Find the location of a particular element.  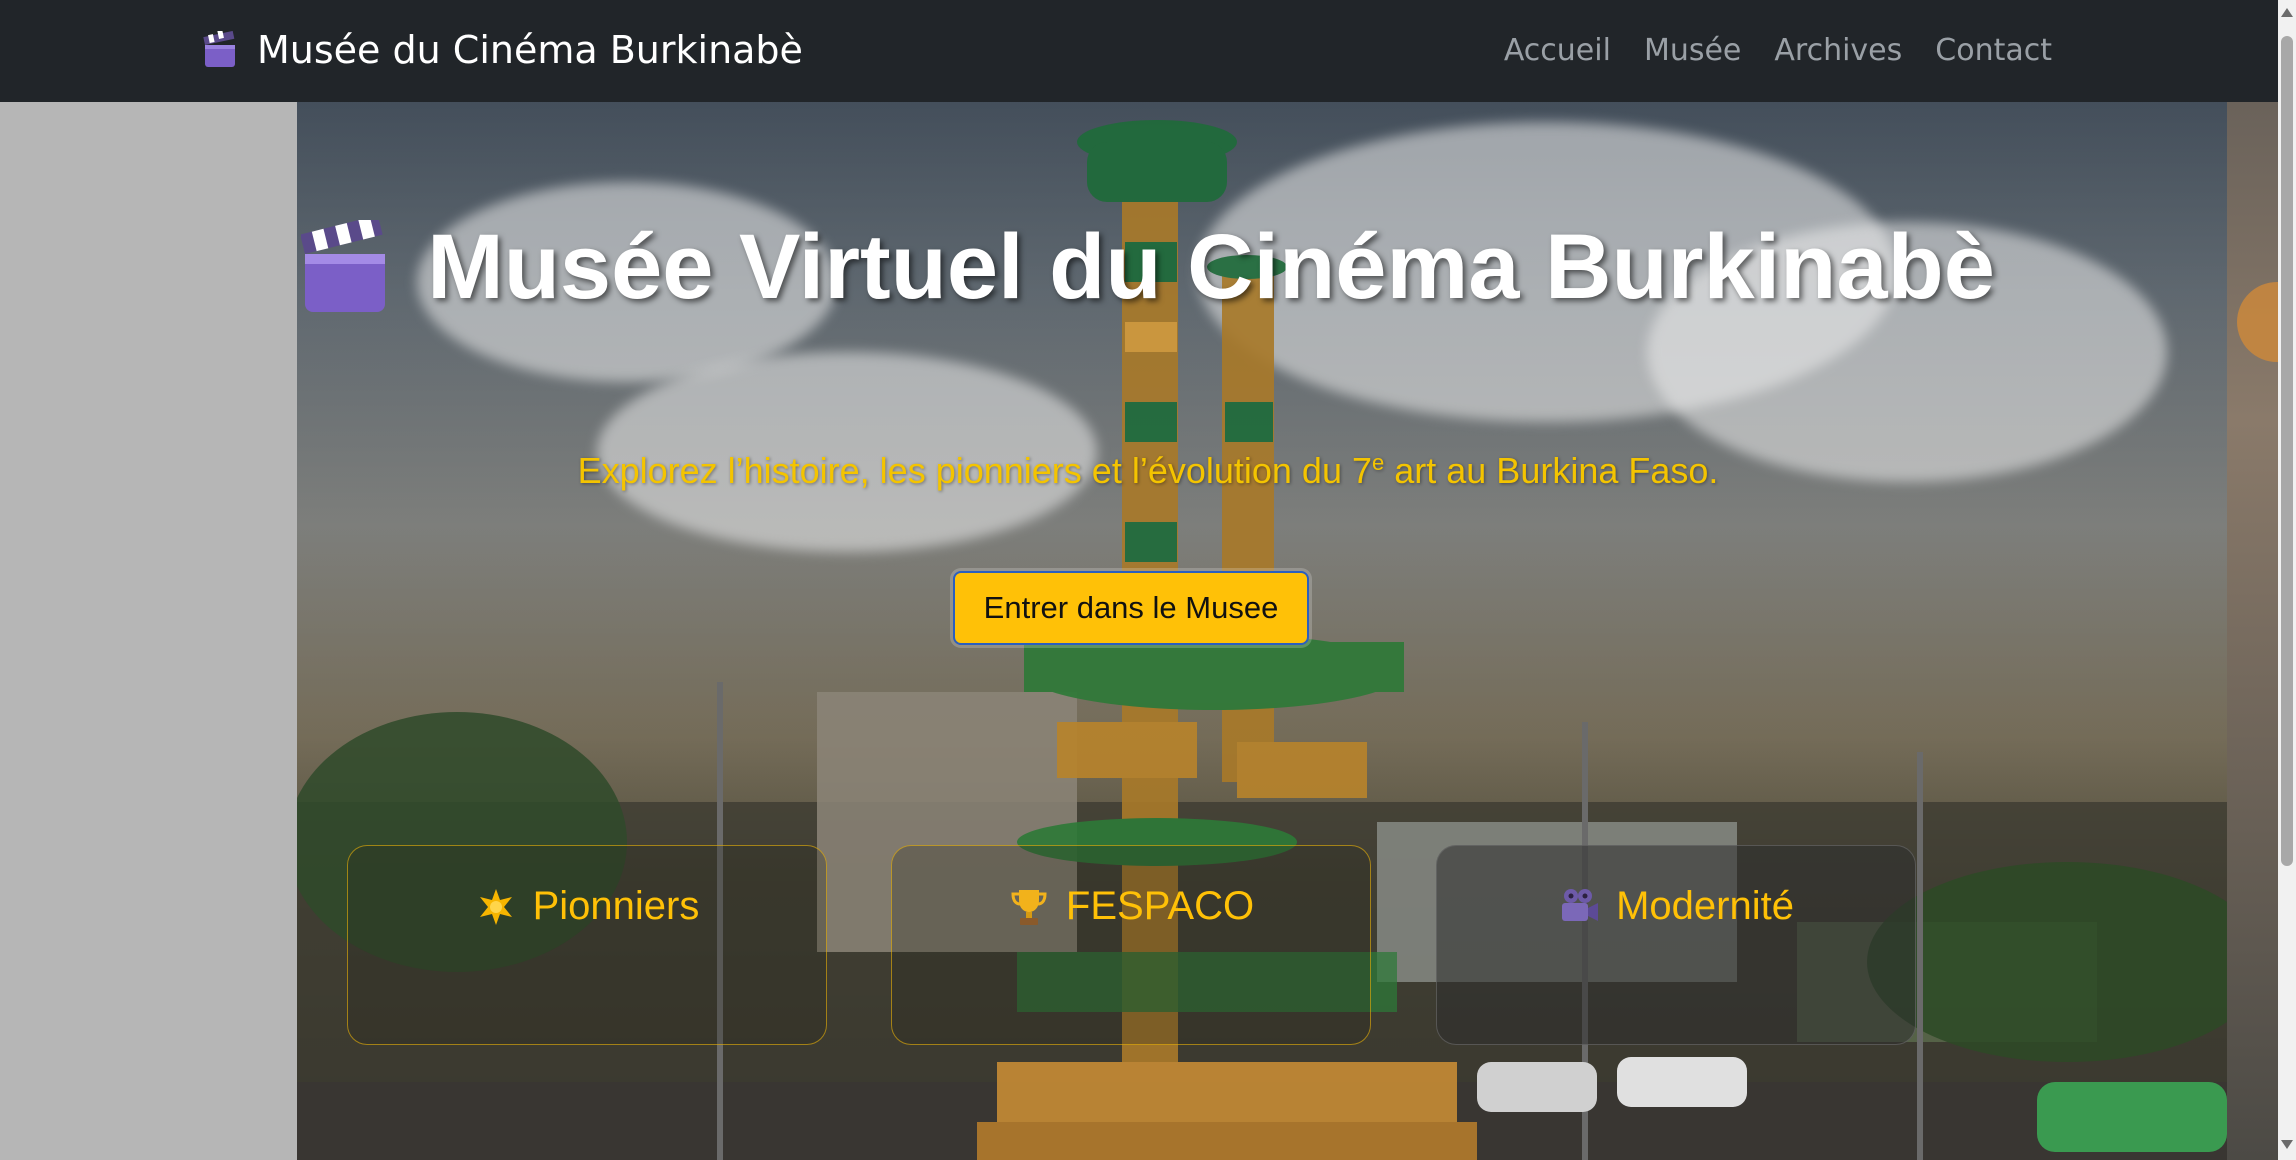

nav-links: Accueil Musée Archives Contact is located at coordinates (1778, 50).